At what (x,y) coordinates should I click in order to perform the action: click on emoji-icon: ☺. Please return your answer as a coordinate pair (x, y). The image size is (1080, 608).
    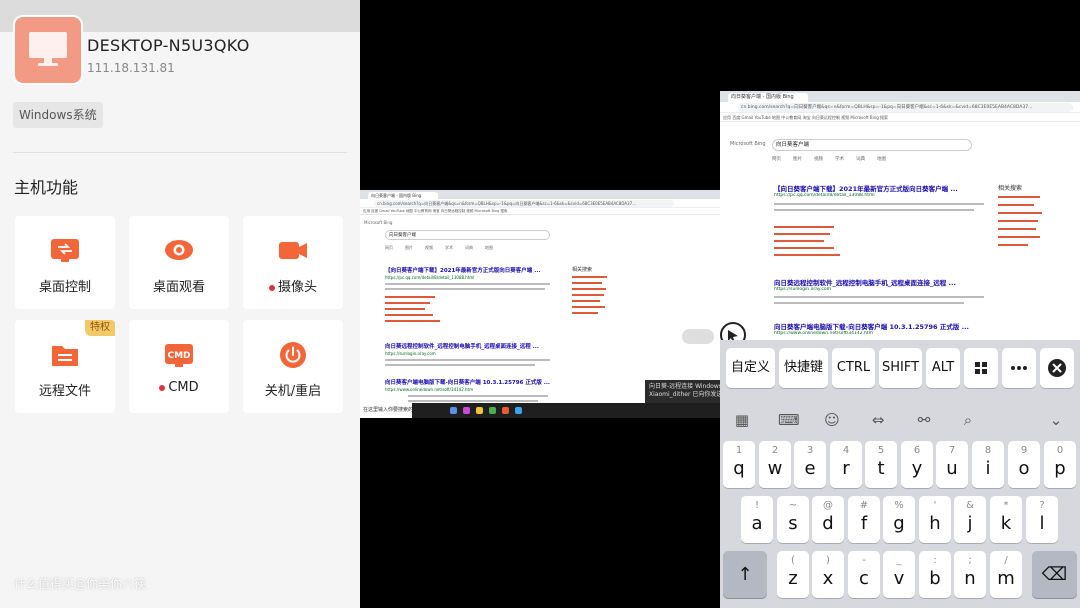
    Looking at the image, I should click on (832, 420).